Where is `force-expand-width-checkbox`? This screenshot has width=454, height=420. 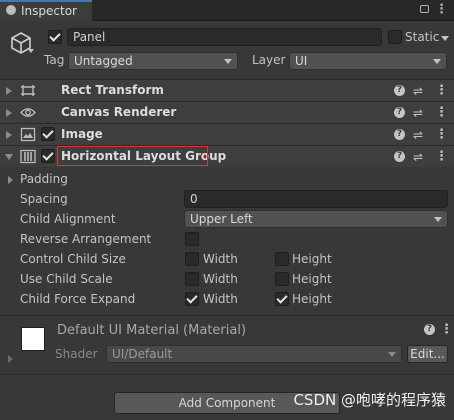 force-expand-width-checkbox is located at coordinates (192, 299).